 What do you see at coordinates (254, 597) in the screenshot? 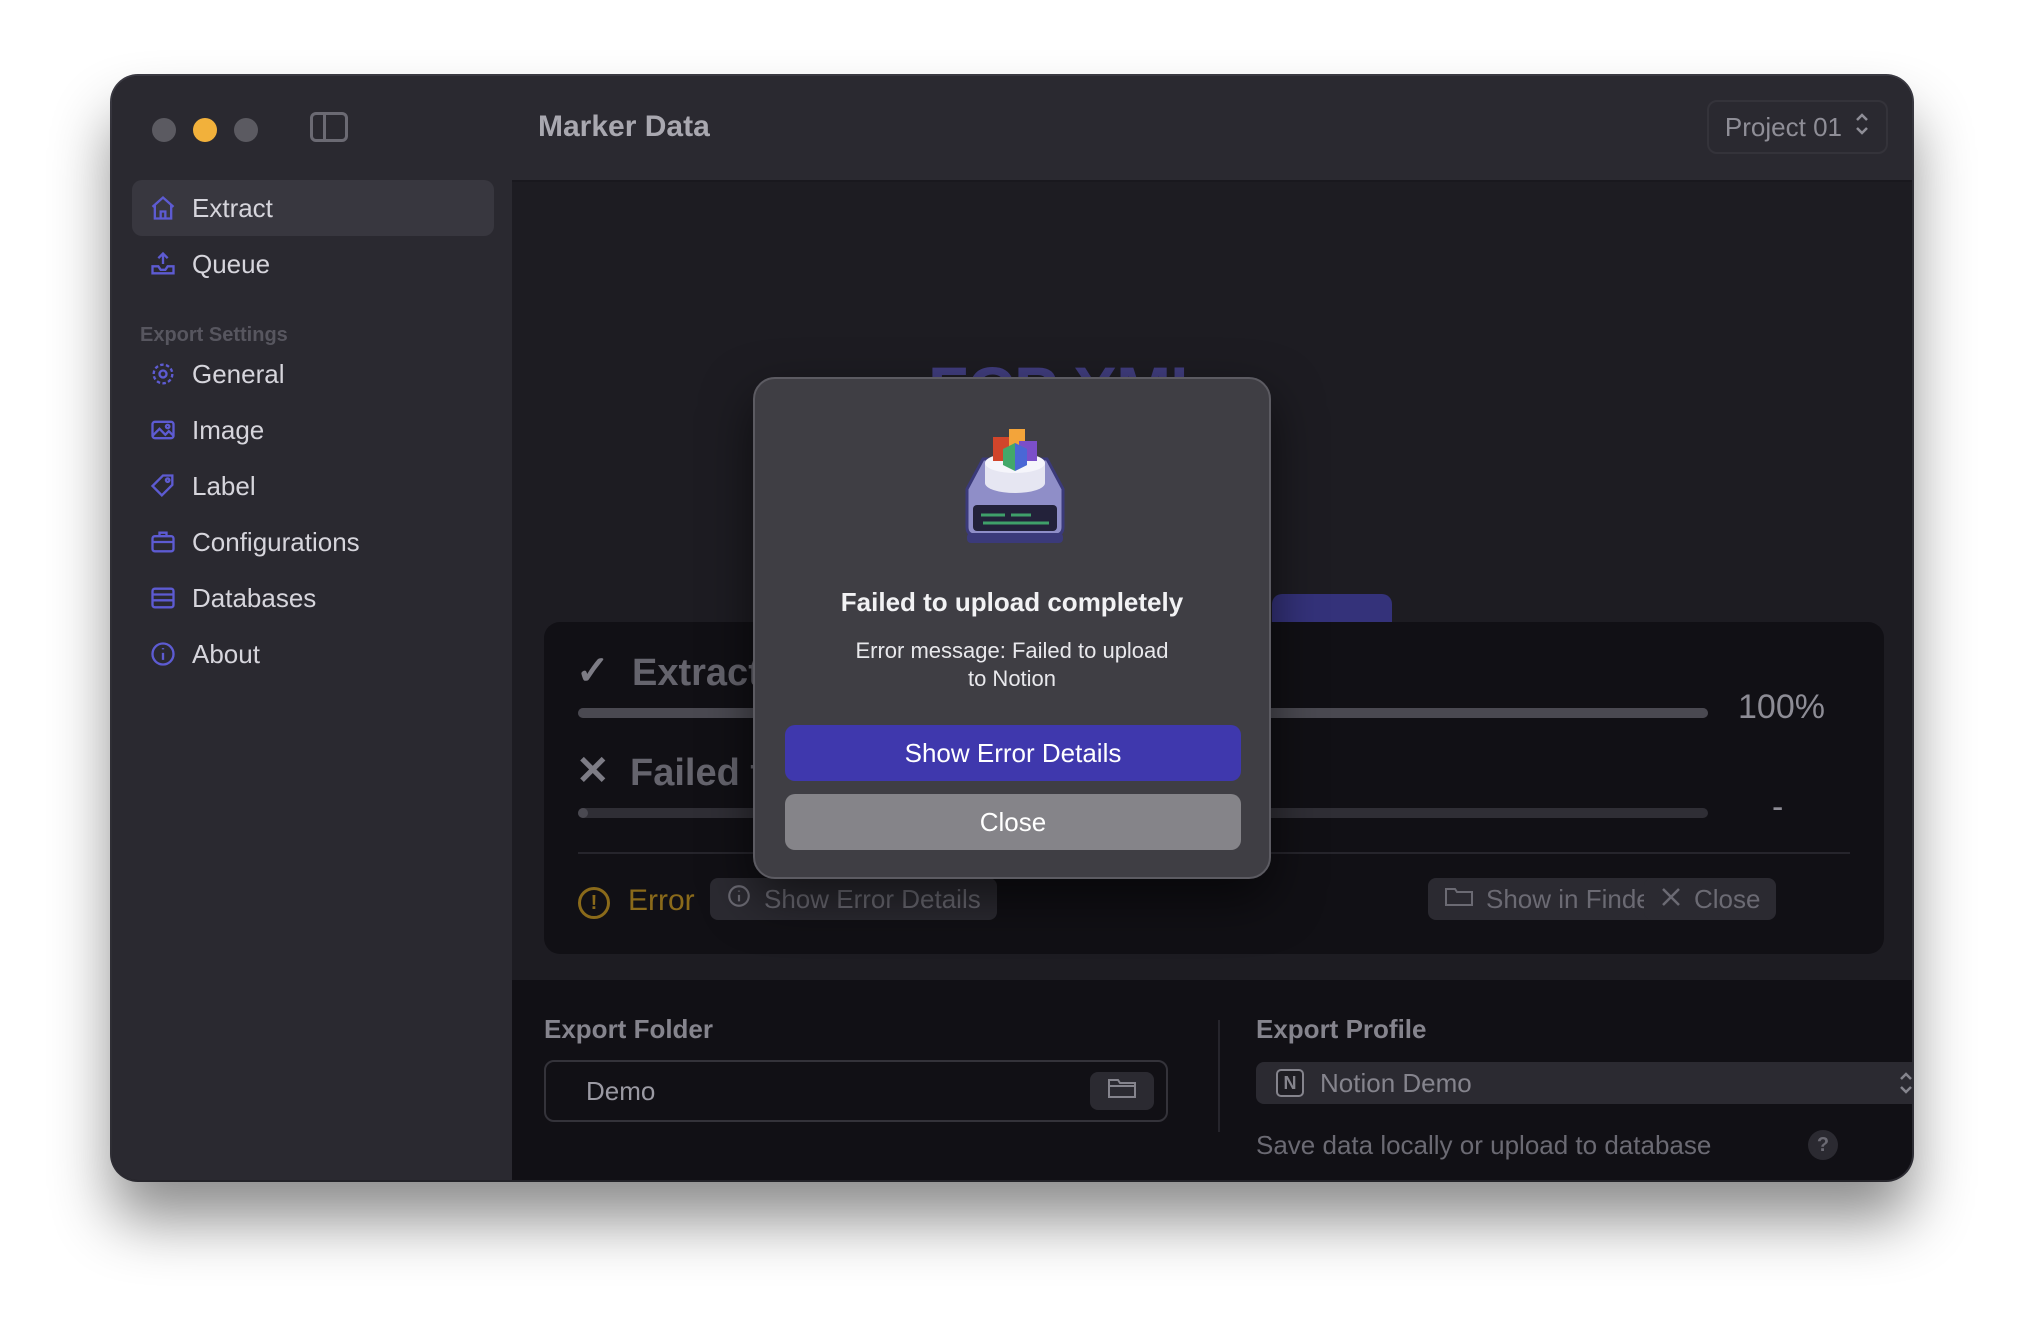
I see `sidebar-item-label: Databases` at bounding box center [254, 597].